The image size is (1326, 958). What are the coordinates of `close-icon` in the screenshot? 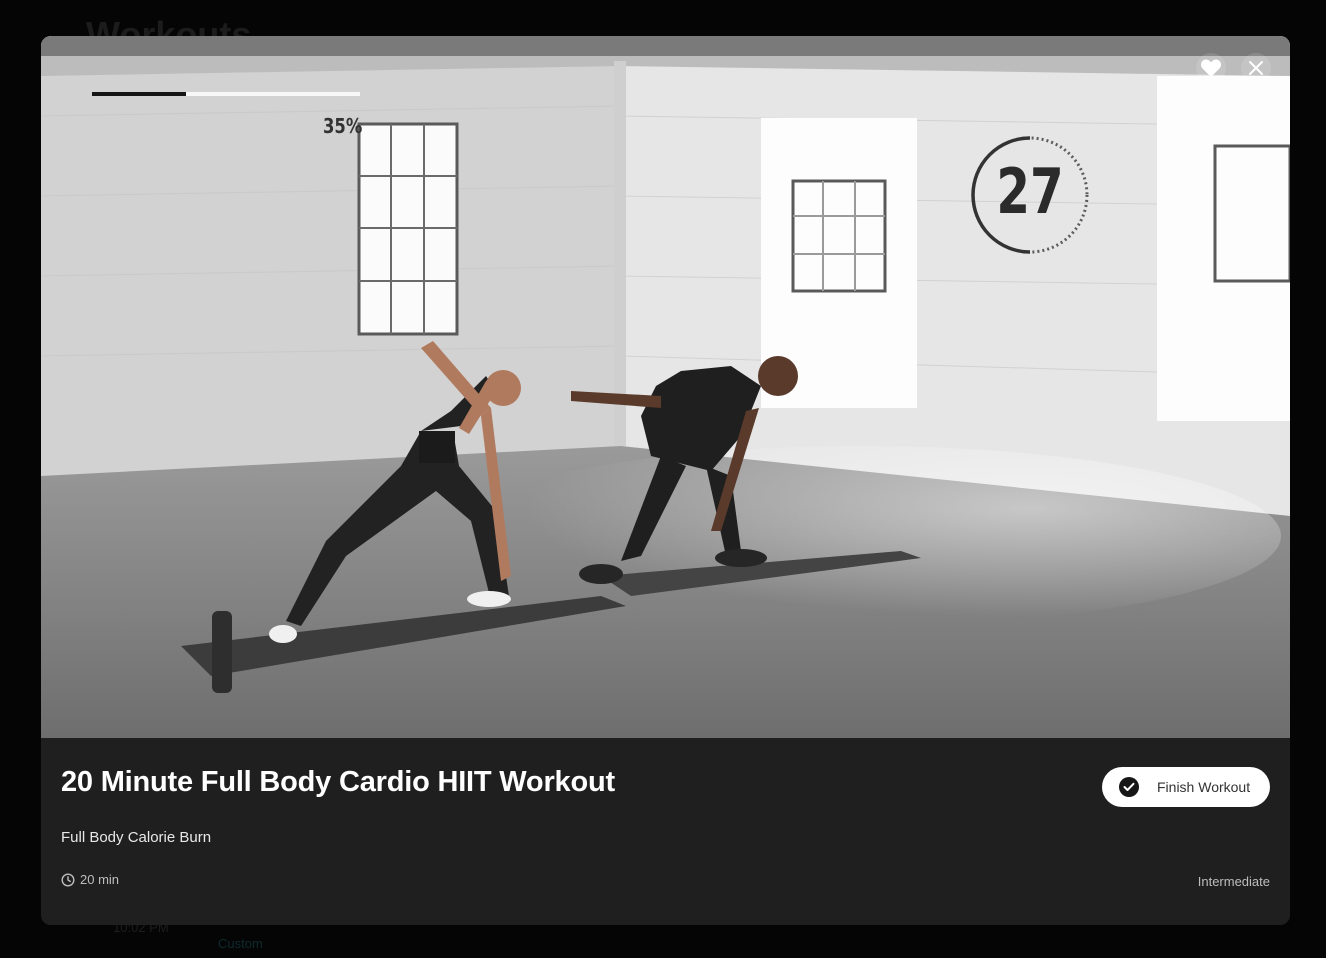 It's located at (1256, 68).